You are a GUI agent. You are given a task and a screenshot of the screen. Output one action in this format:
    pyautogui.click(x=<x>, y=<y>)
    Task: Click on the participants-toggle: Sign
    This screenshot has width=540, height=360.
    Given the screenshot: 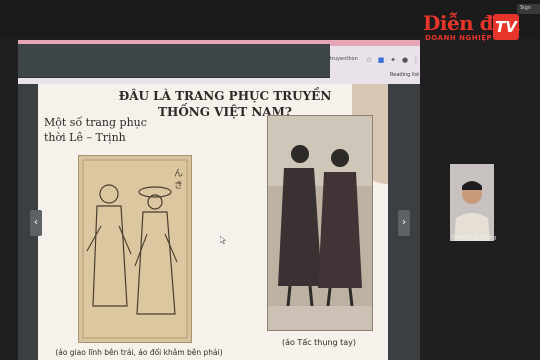 What is the action you would take?
    pyautogui.click(x=528, y=9)
    